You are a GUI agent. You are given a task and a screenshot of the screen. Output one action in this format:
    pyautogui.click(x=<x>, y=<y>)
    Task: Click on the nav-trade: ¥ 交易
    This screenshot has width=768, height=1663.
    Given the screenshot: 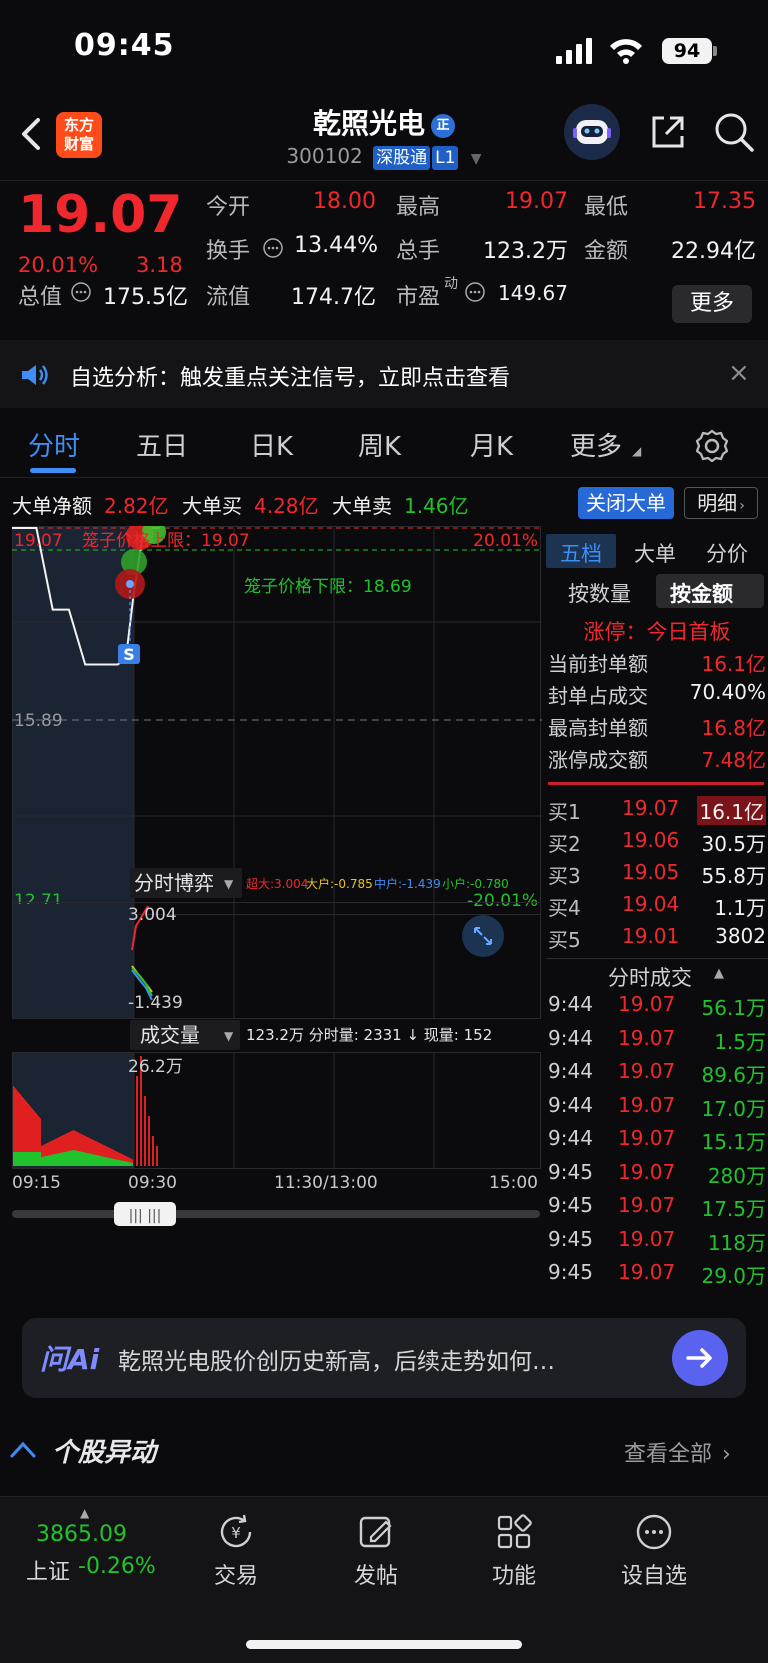 What is the action you would take?
    pyautogui.click(x=236, y=1551)
    